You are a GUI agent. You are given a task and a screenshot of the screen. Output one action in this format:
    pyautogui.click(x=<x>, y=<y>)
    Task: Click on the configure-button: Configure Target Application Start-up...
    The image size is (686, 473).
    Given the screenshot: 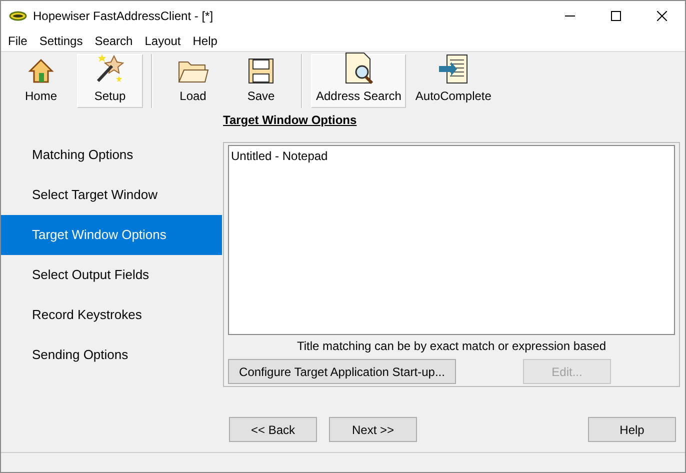 What is the action you would take?
    pyautogui.click(x=342, y=371)
    